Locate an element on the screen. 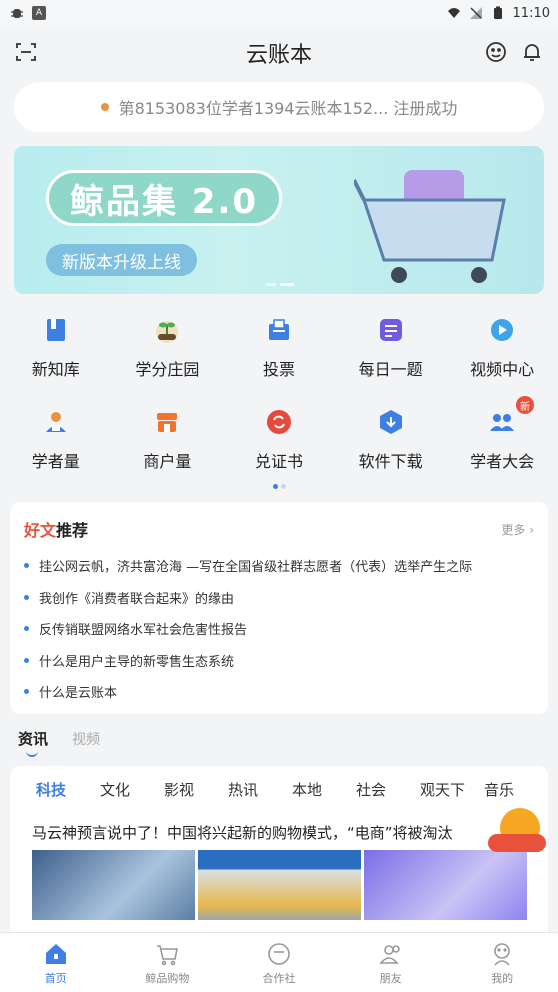  list-icon is located at coordinates (390, 330).